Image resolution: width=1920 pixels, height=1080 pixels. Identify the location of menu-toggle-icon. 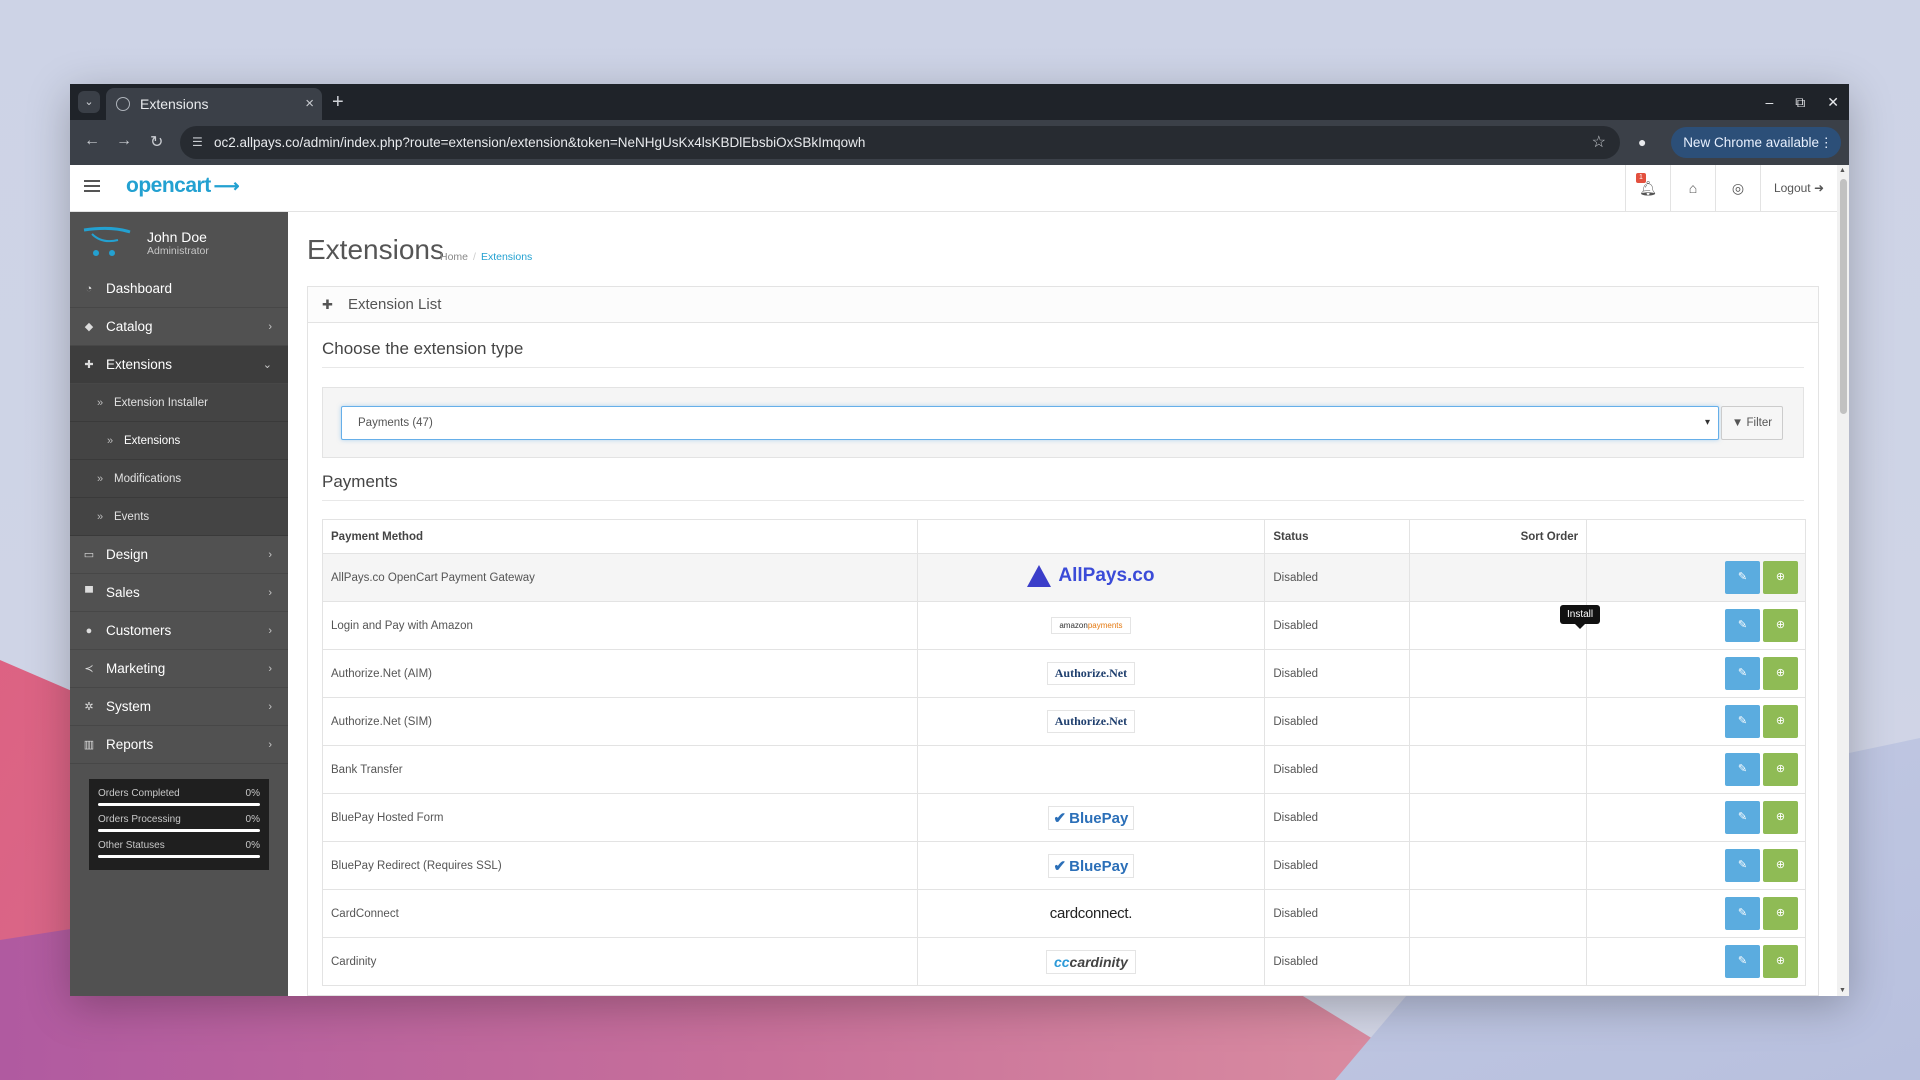
(92, 187).